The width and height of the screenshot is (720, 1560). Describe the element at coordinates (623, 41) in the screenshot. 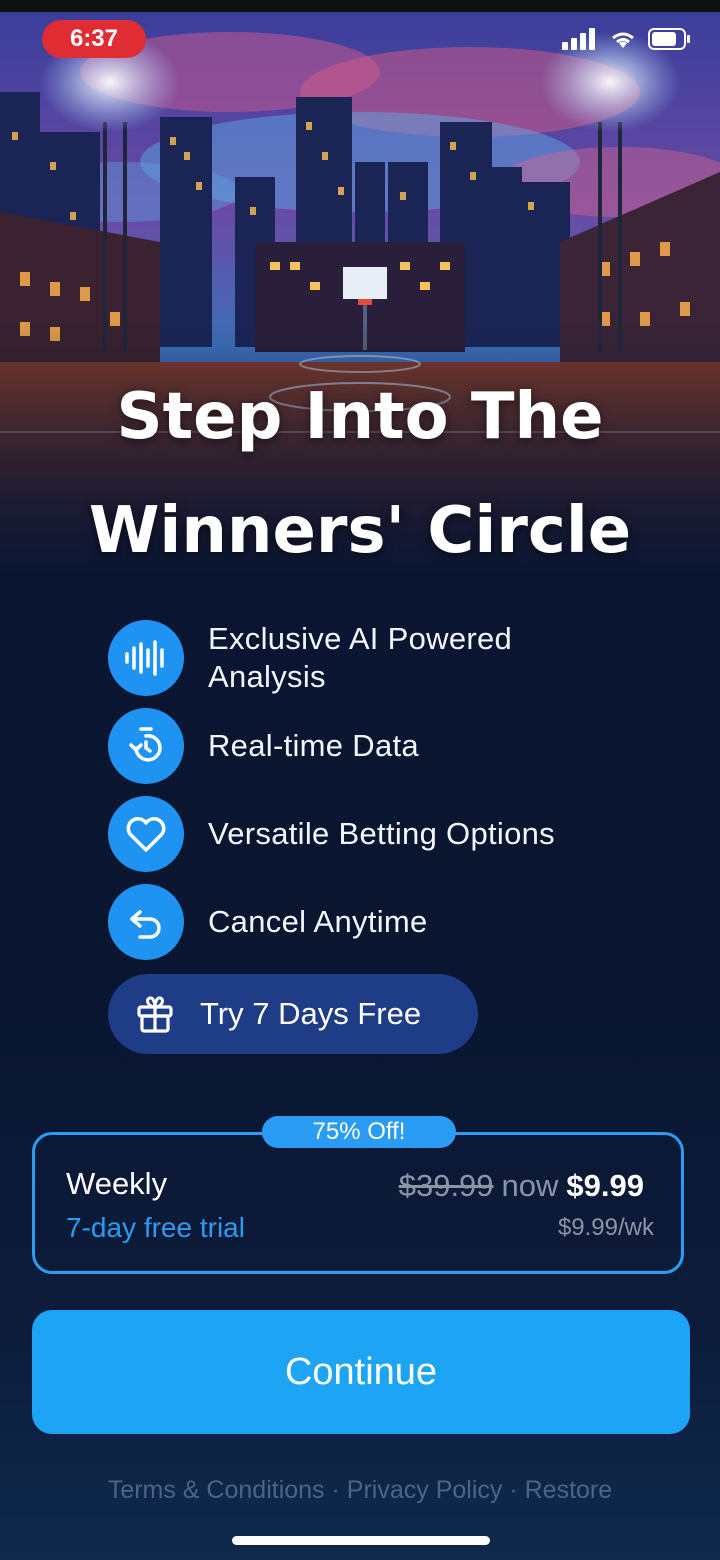

I see `wifi-icon` at that location.